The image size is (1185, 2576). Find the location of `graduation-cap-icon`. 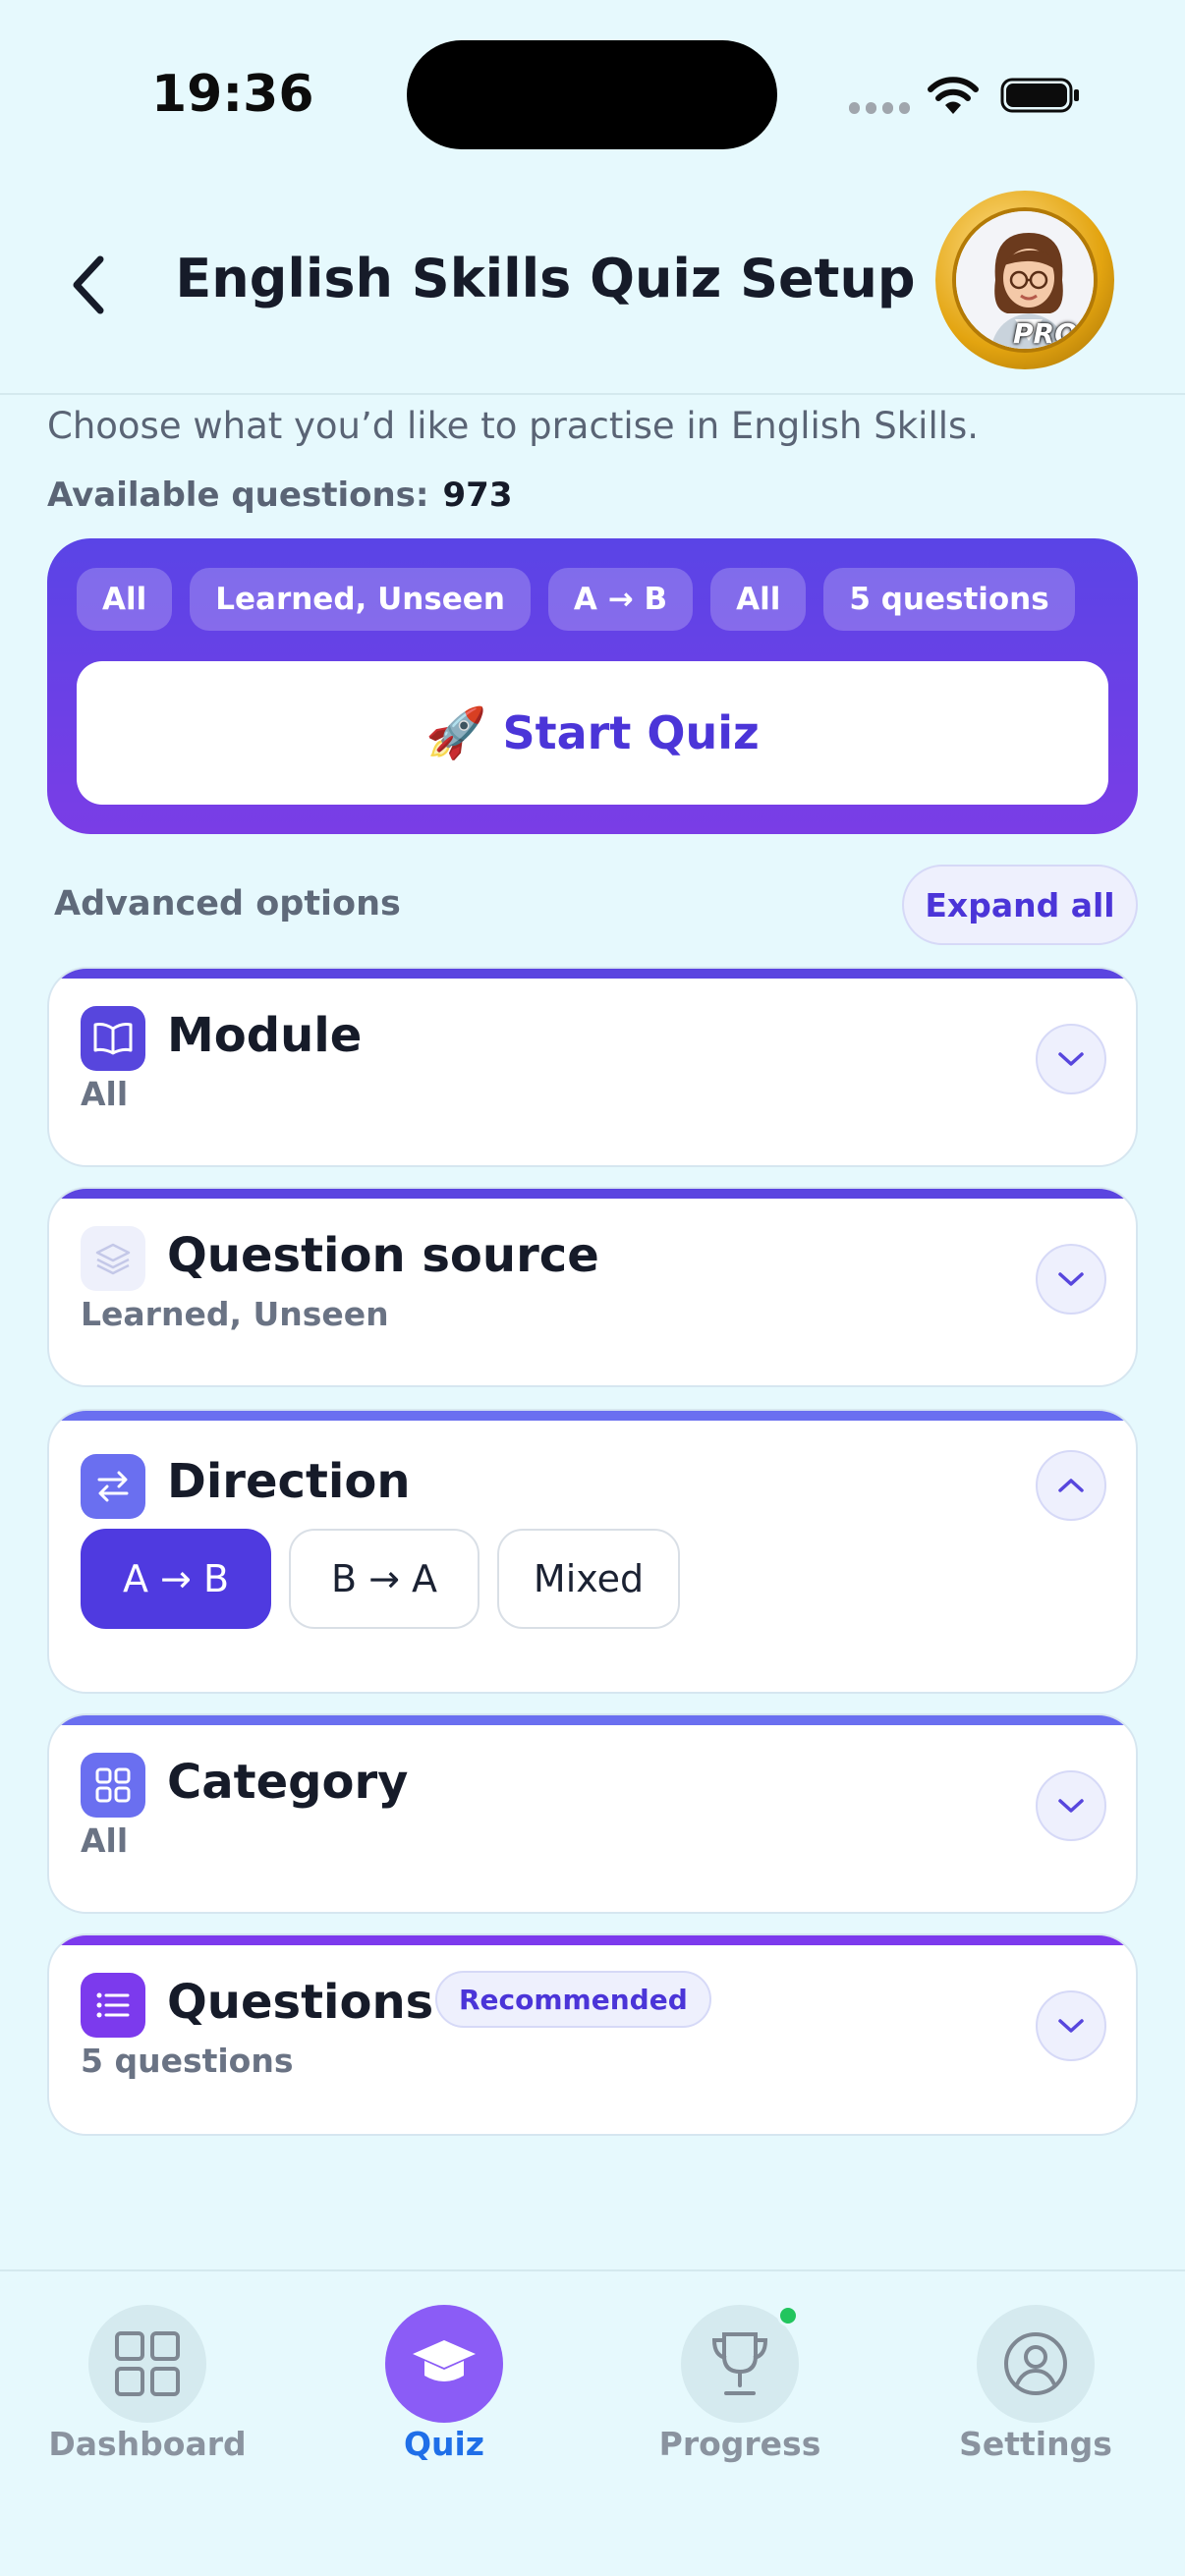

graduation-cap-icon is located at coordinates (444, 2364).